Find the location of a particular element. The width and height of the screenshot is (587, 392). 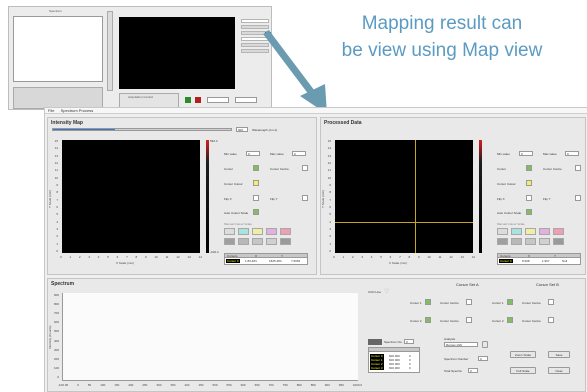

tick-label: 12 is located at coordinates (178, 257).